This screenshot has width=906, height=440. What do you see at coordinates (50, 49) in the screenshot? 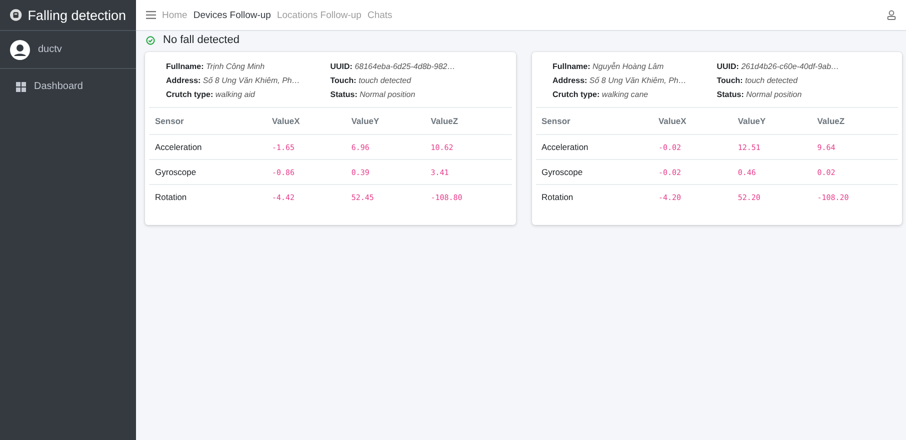
I see `user-name: ductv` at bounding box center [50, 49].